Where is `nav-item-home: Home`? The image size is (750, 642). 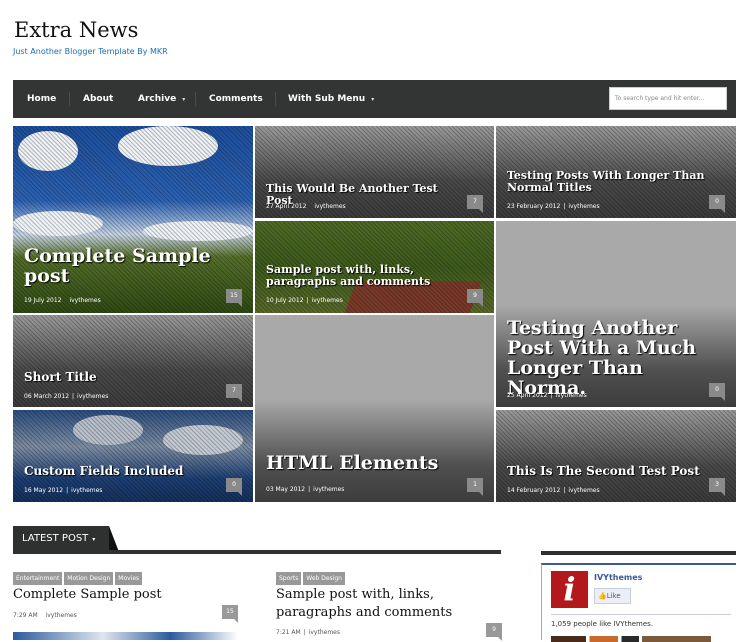
nav-item-home: Home is located at coordinates (41, 99).